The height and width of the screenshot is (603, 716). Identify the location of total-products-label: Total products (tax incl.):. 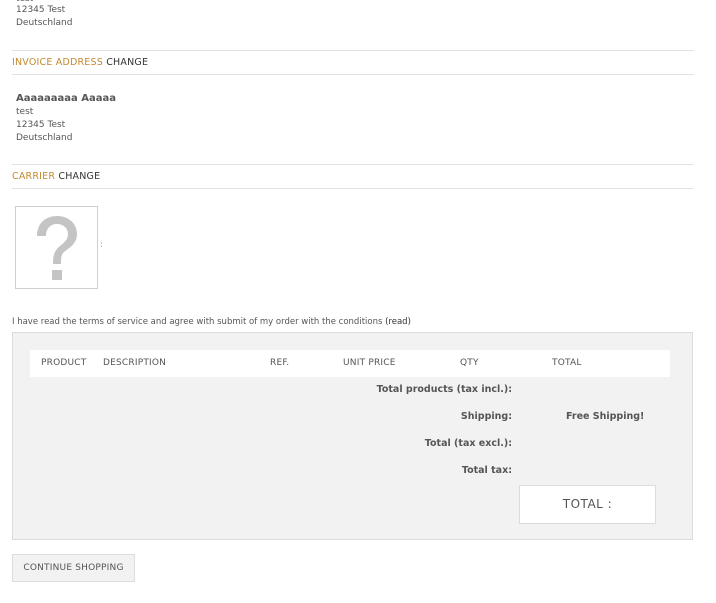
(444, 389).